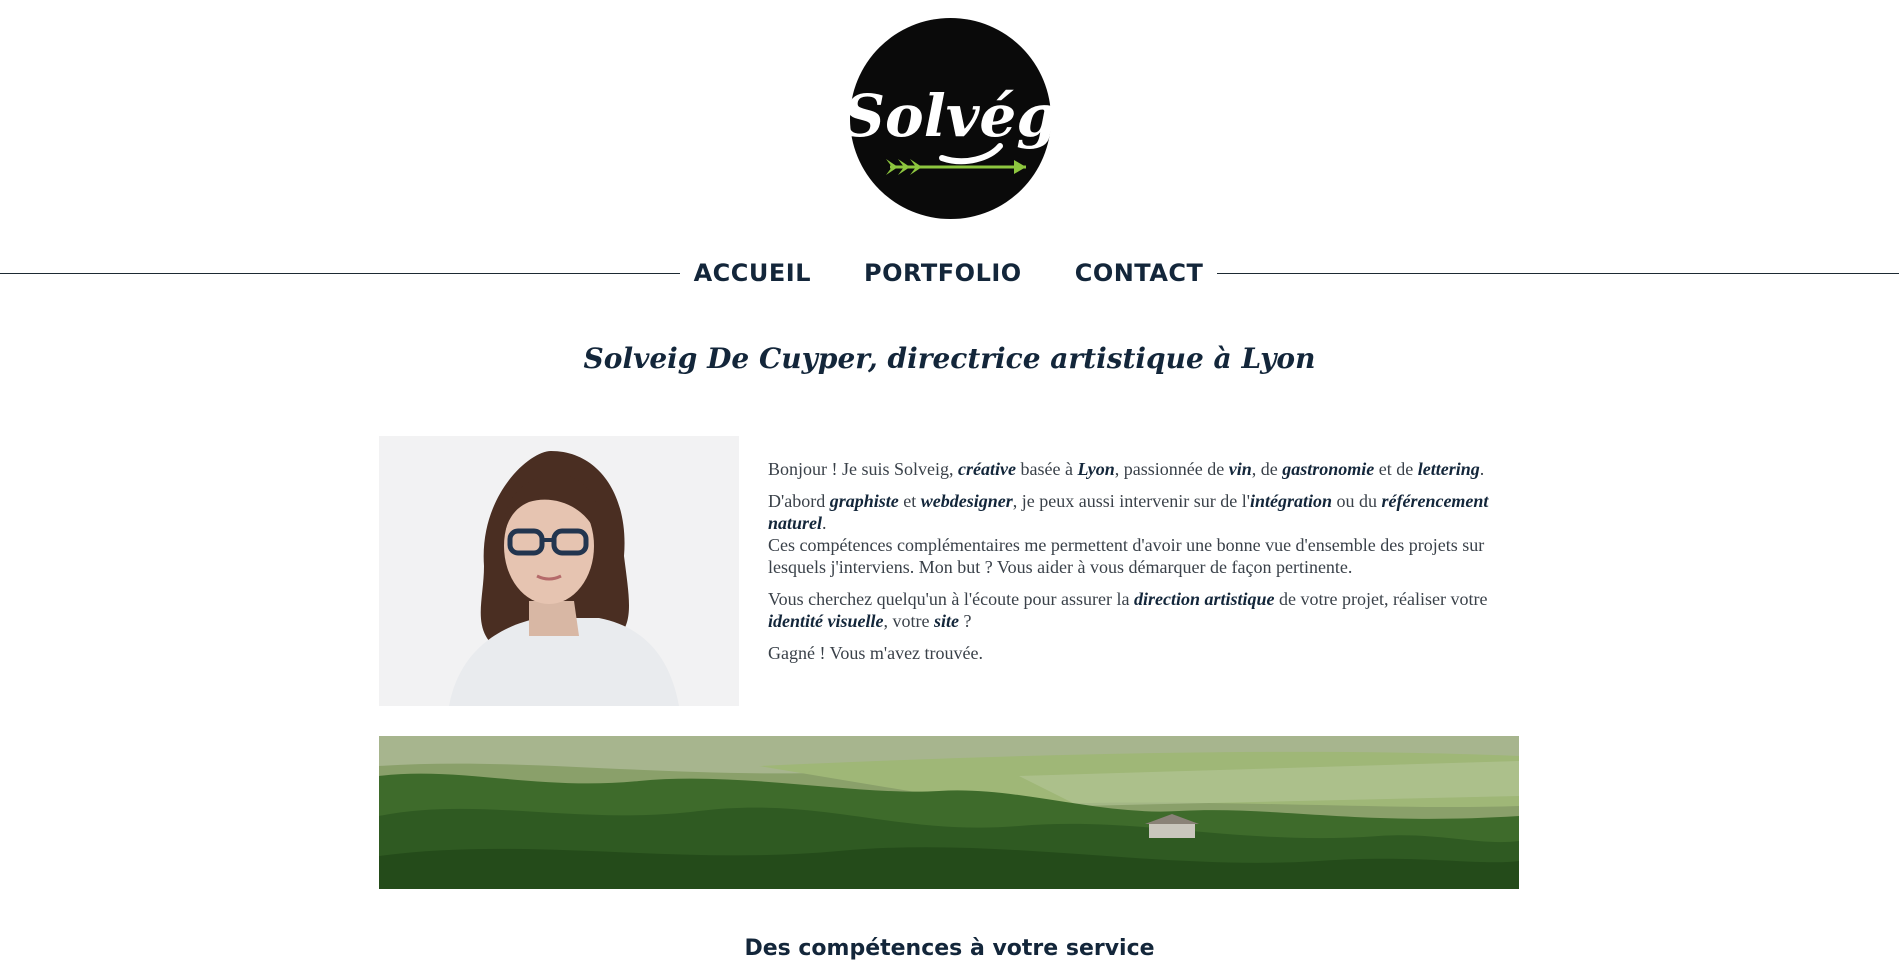  What do you see at coordinates (1558, 273) in the screenshot?
I see `nav-divider-right` at bounding box center [1558, 273].